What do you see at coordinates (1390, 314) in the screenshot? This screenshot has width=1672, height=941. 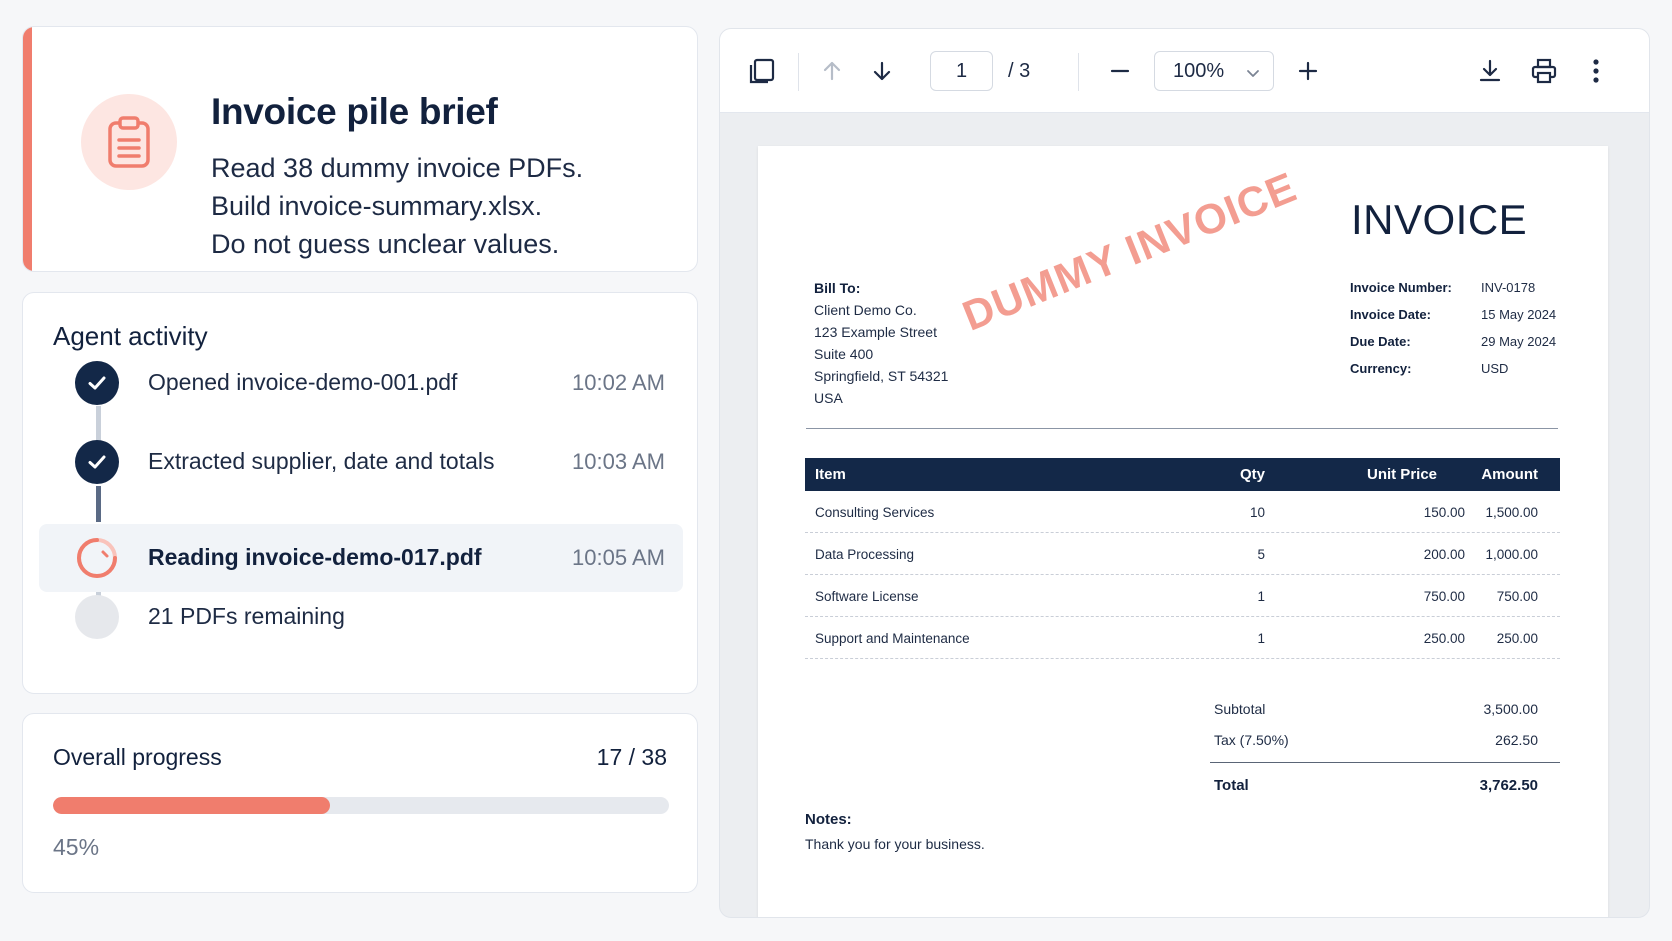 I see `invoice-date-label: Invoice Date:` at bounding box center [1390, 314].